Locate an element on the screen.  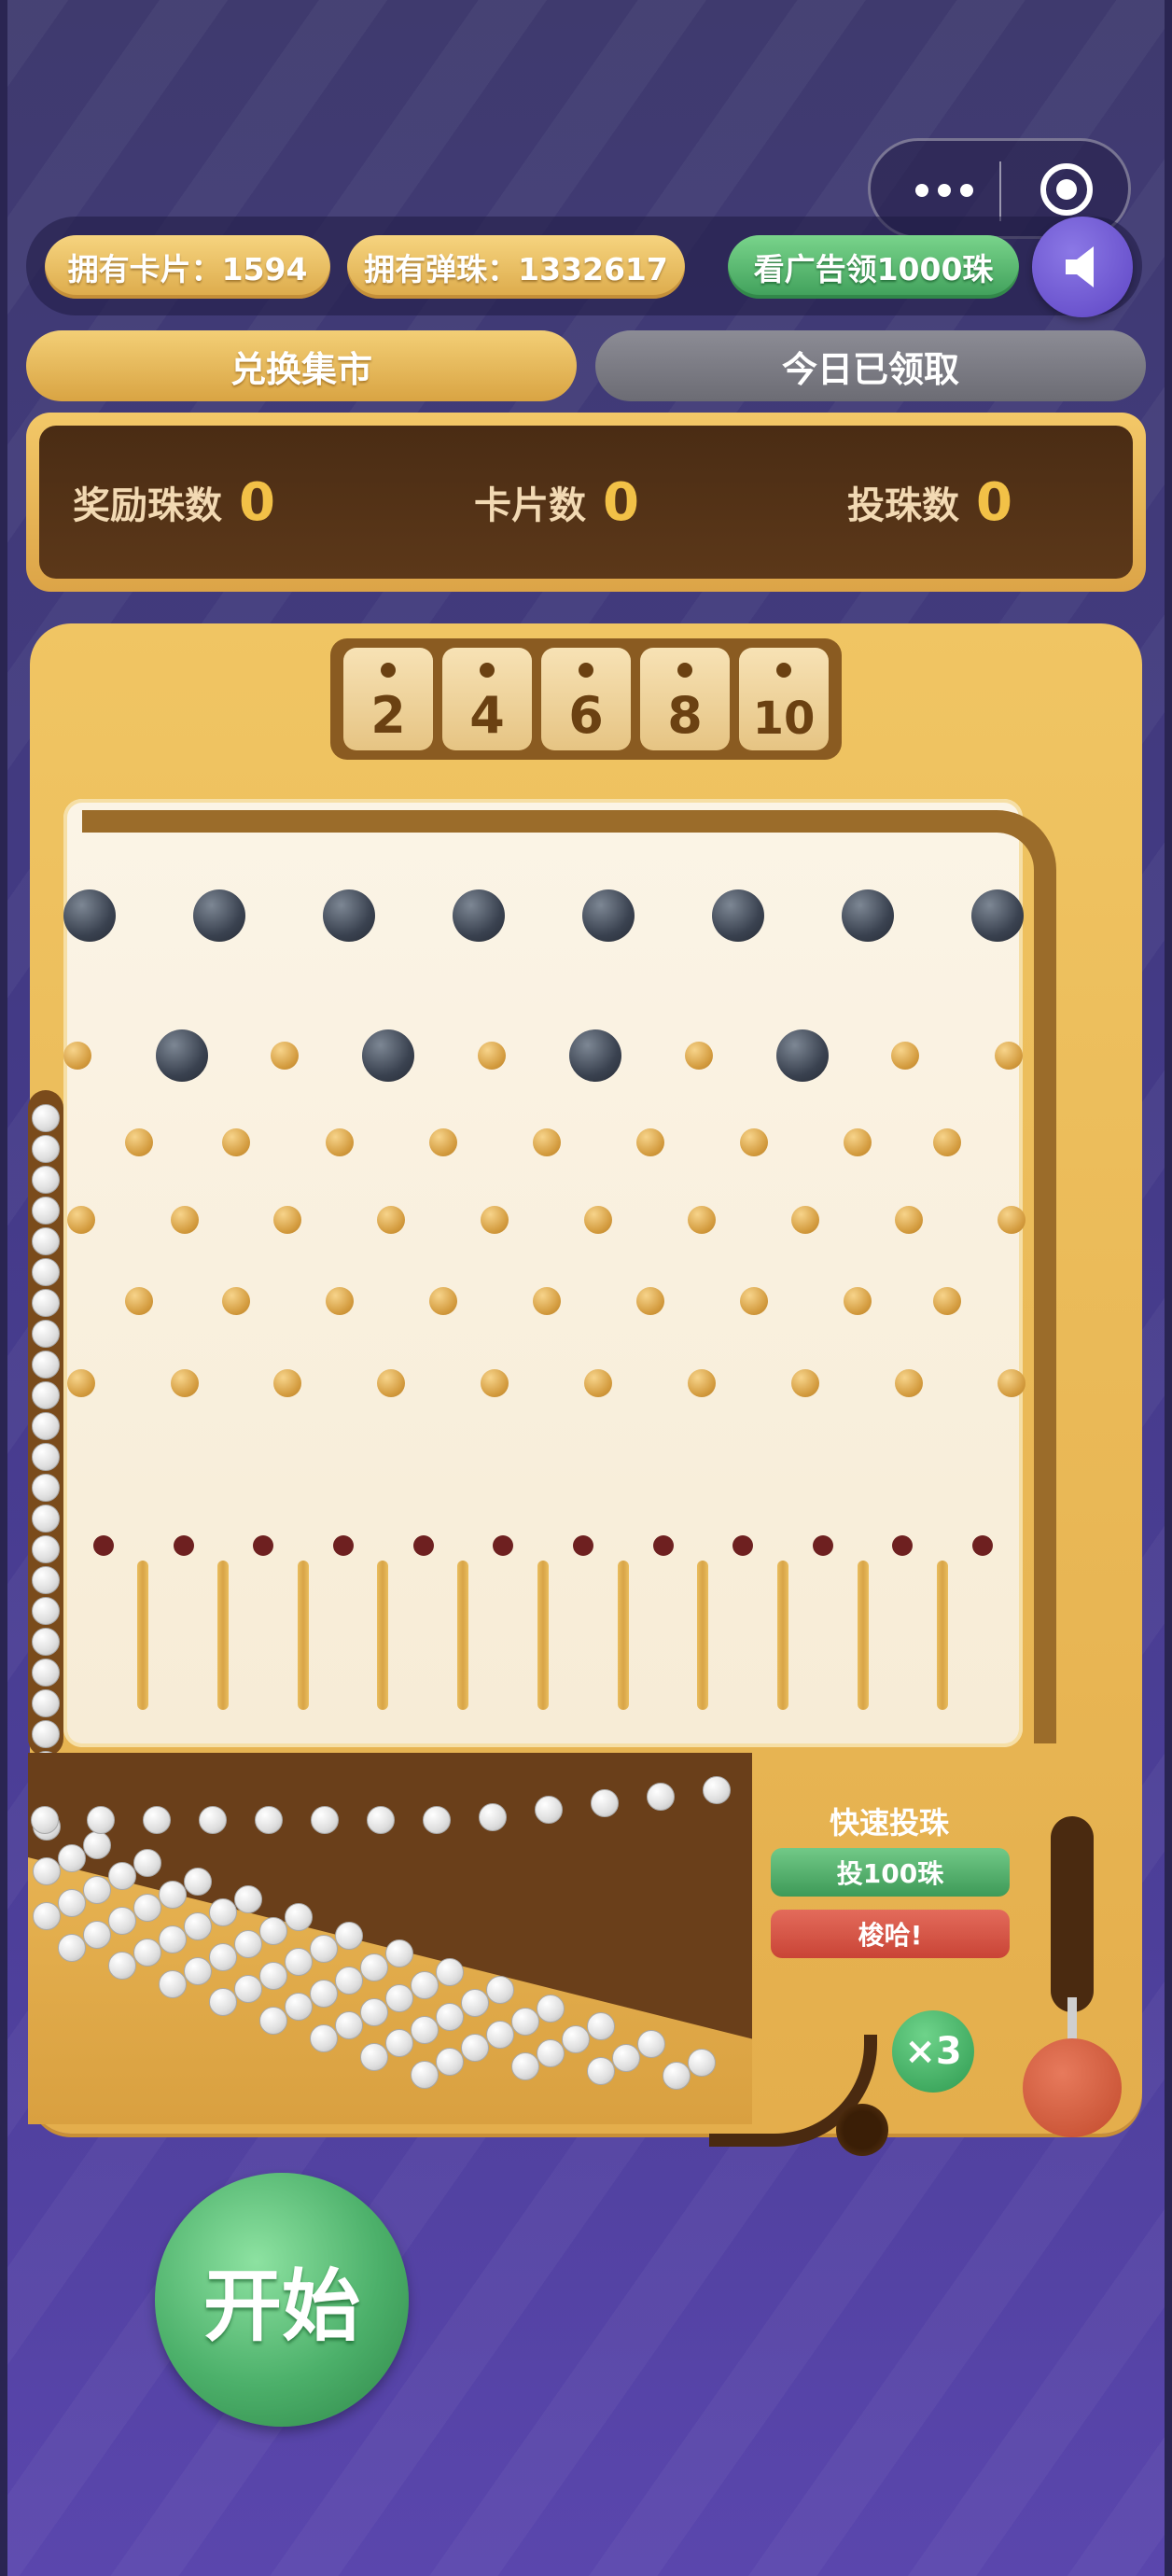
multiplier-button: ×3 is located at coordinates (933, 2051).